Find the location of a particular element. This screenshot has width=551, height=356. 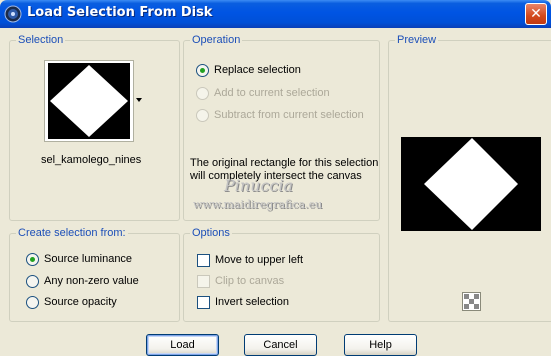

checkerboard-icon is located at coordinates (471, 301).